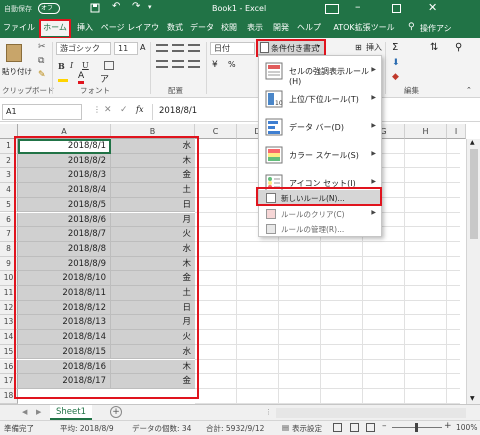  Describe the element at coordinates (194, 48) in the screenshot. I see `bottom-align-icon` at that location.